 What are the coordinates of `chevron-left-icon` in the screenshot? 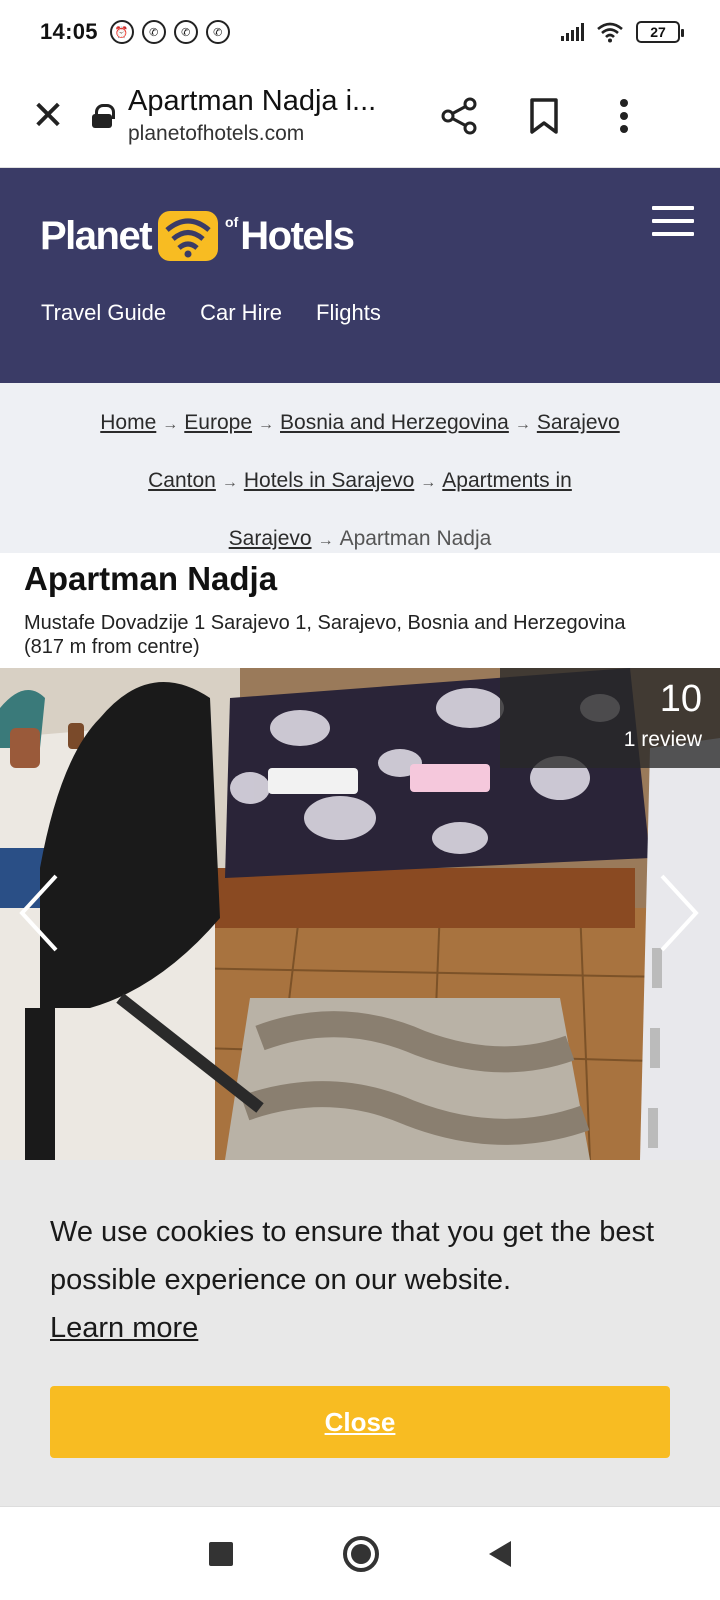 It's located at (39, 913).